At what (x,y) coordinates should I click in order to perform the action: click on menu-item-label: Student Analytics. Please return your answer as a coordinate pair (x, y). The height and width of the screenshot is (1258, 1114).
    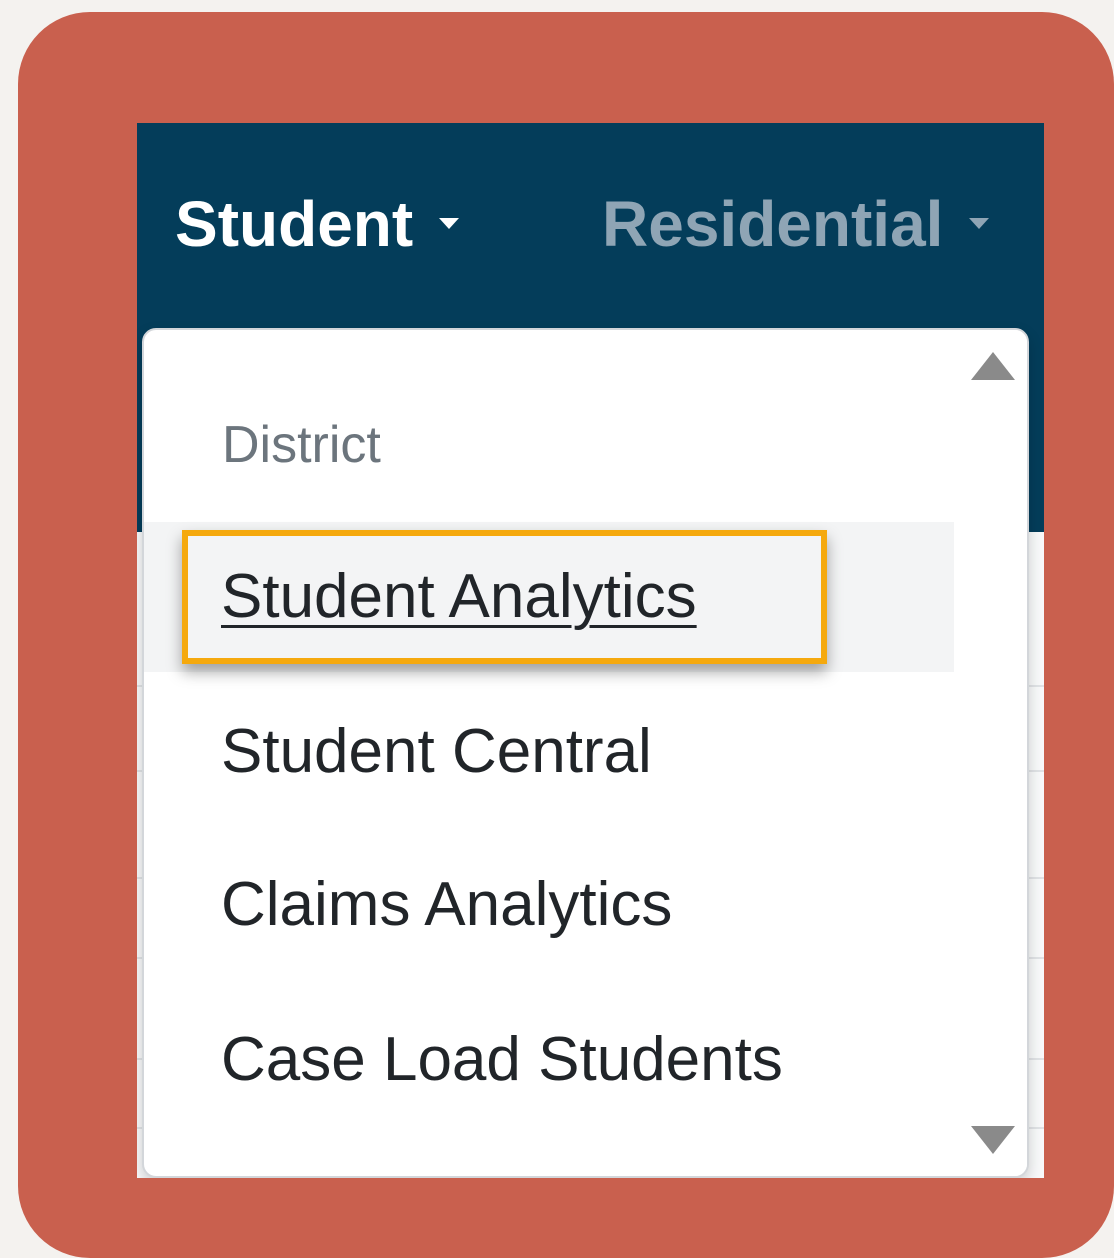
    Looking at the image, I should click on (459, 596).